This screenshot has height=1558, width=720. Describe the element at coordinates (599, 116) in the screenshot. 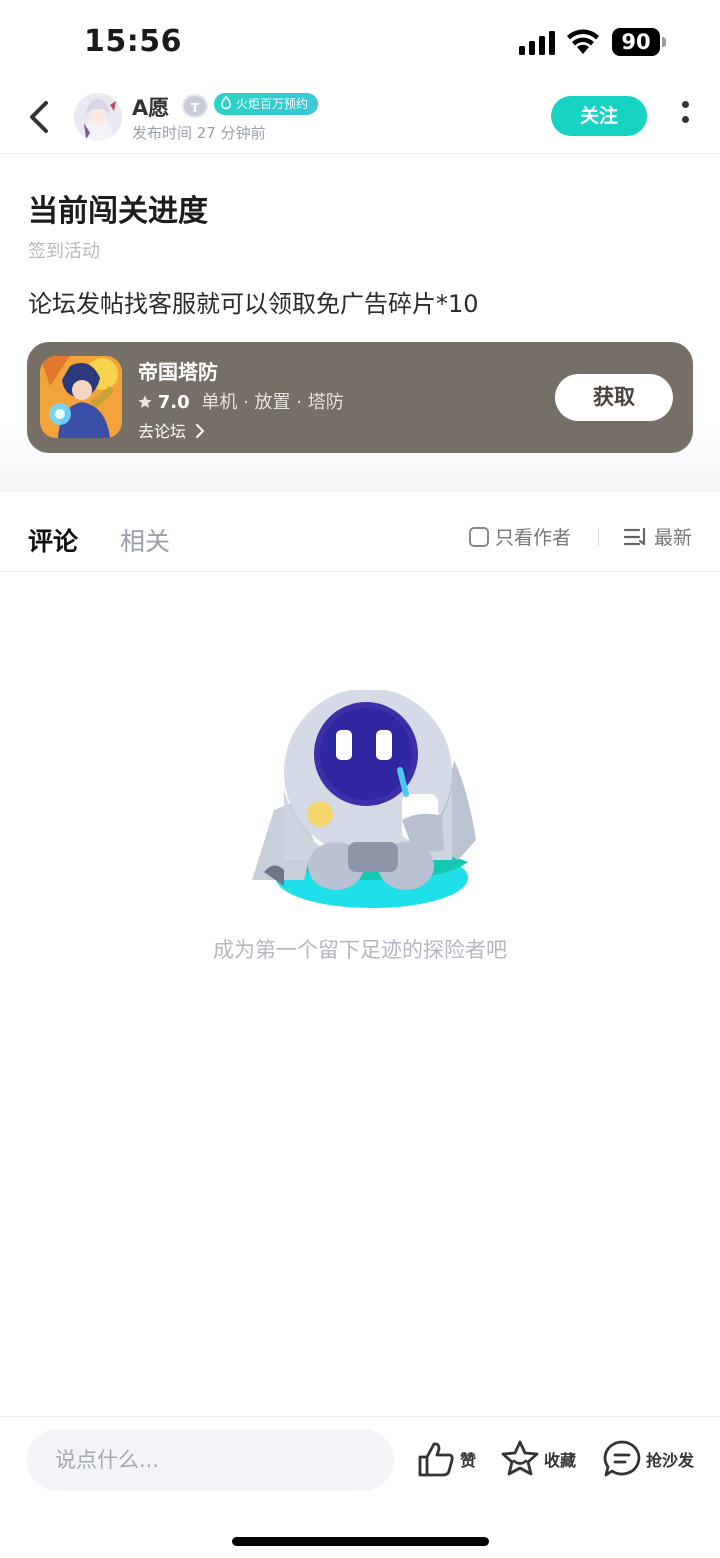

I see `follow-button: 关注` at that location.